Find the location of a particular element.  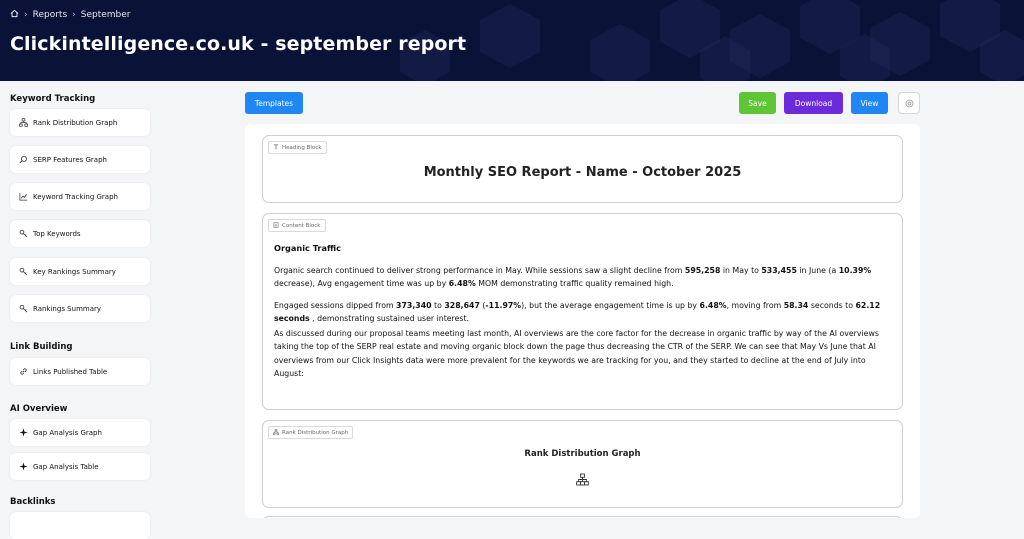

sidebar-item-backlinks-partial is located at coordinates (80, 525).